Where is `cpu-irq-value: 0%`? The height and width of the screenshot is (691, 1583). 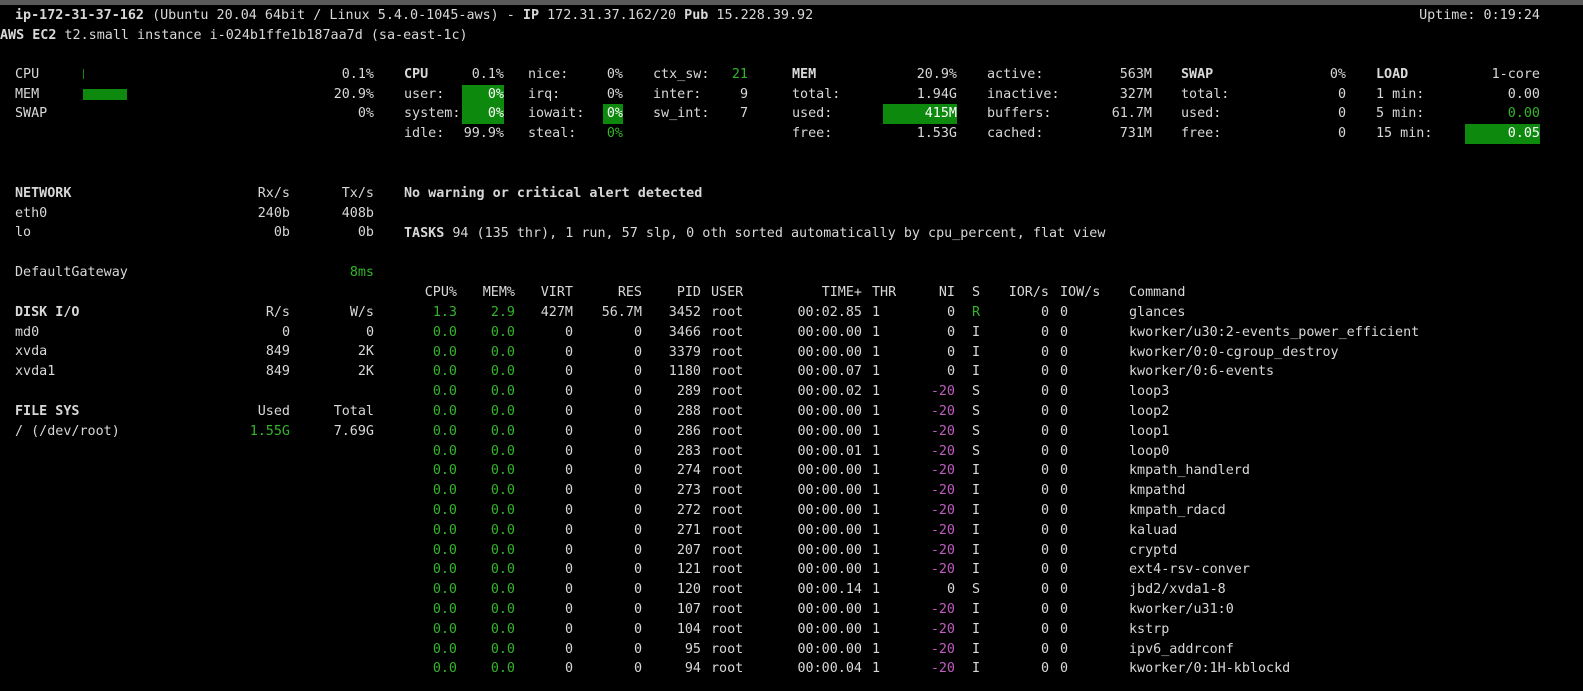
cpu-irq-value: 0% is located at coordinates (614, 94).